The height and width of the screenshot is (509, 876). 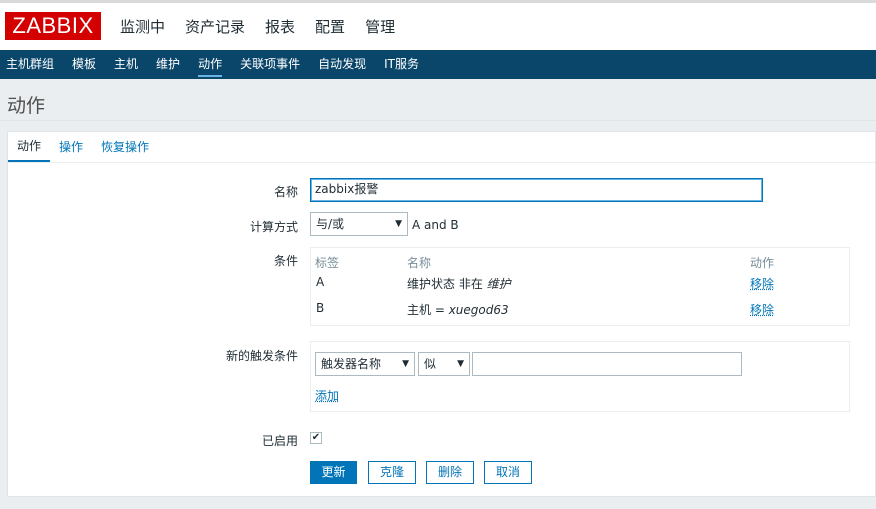 What do you see at coordinates (351, 364) in the screenshot?
I see `new-condition-type-value: 触发器名称` at bounding box center [351, 364].